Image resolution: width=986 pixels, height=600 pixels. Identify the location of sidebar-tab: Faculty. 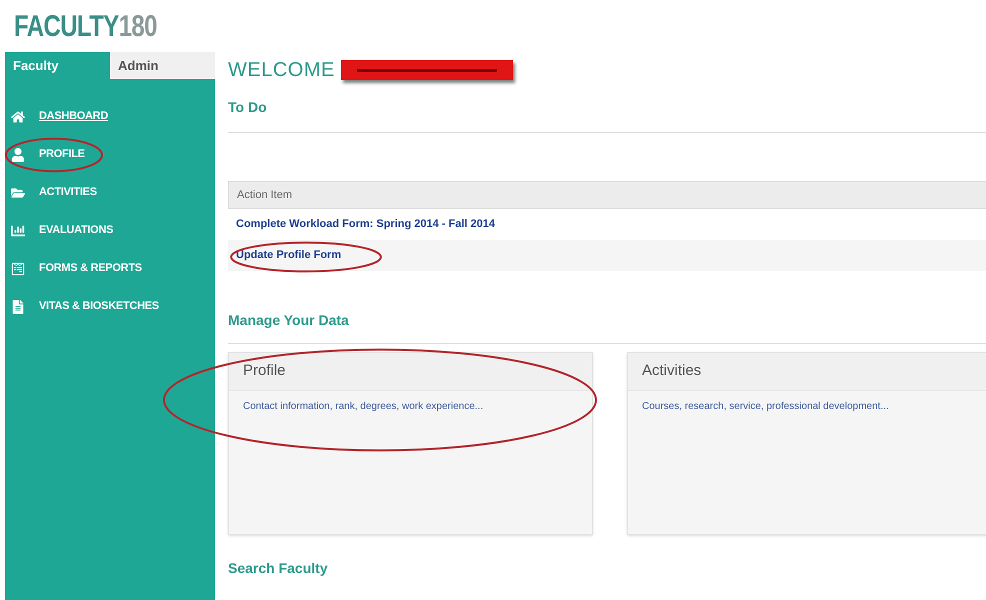
(57, 65).